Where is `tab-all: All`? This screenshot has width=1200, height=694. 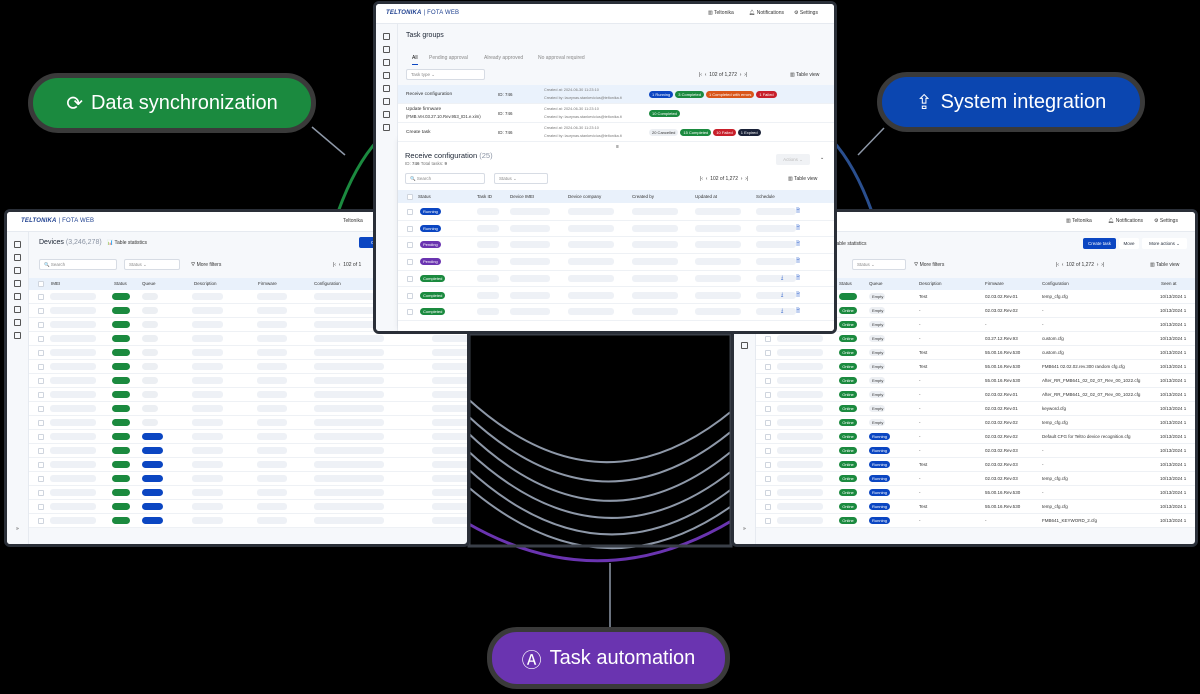
tab-all: All is located at coordinates (415, 60).